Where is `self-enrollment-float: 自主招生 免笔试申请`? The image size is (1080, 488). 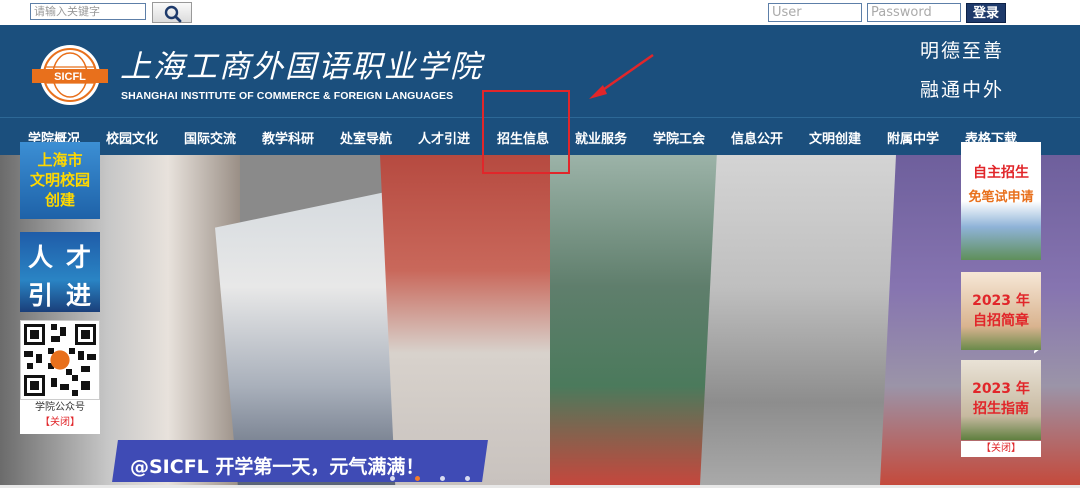 self-enrollment-float: 自主招生 免笔试申请 is located at coordinates (1001, 201).